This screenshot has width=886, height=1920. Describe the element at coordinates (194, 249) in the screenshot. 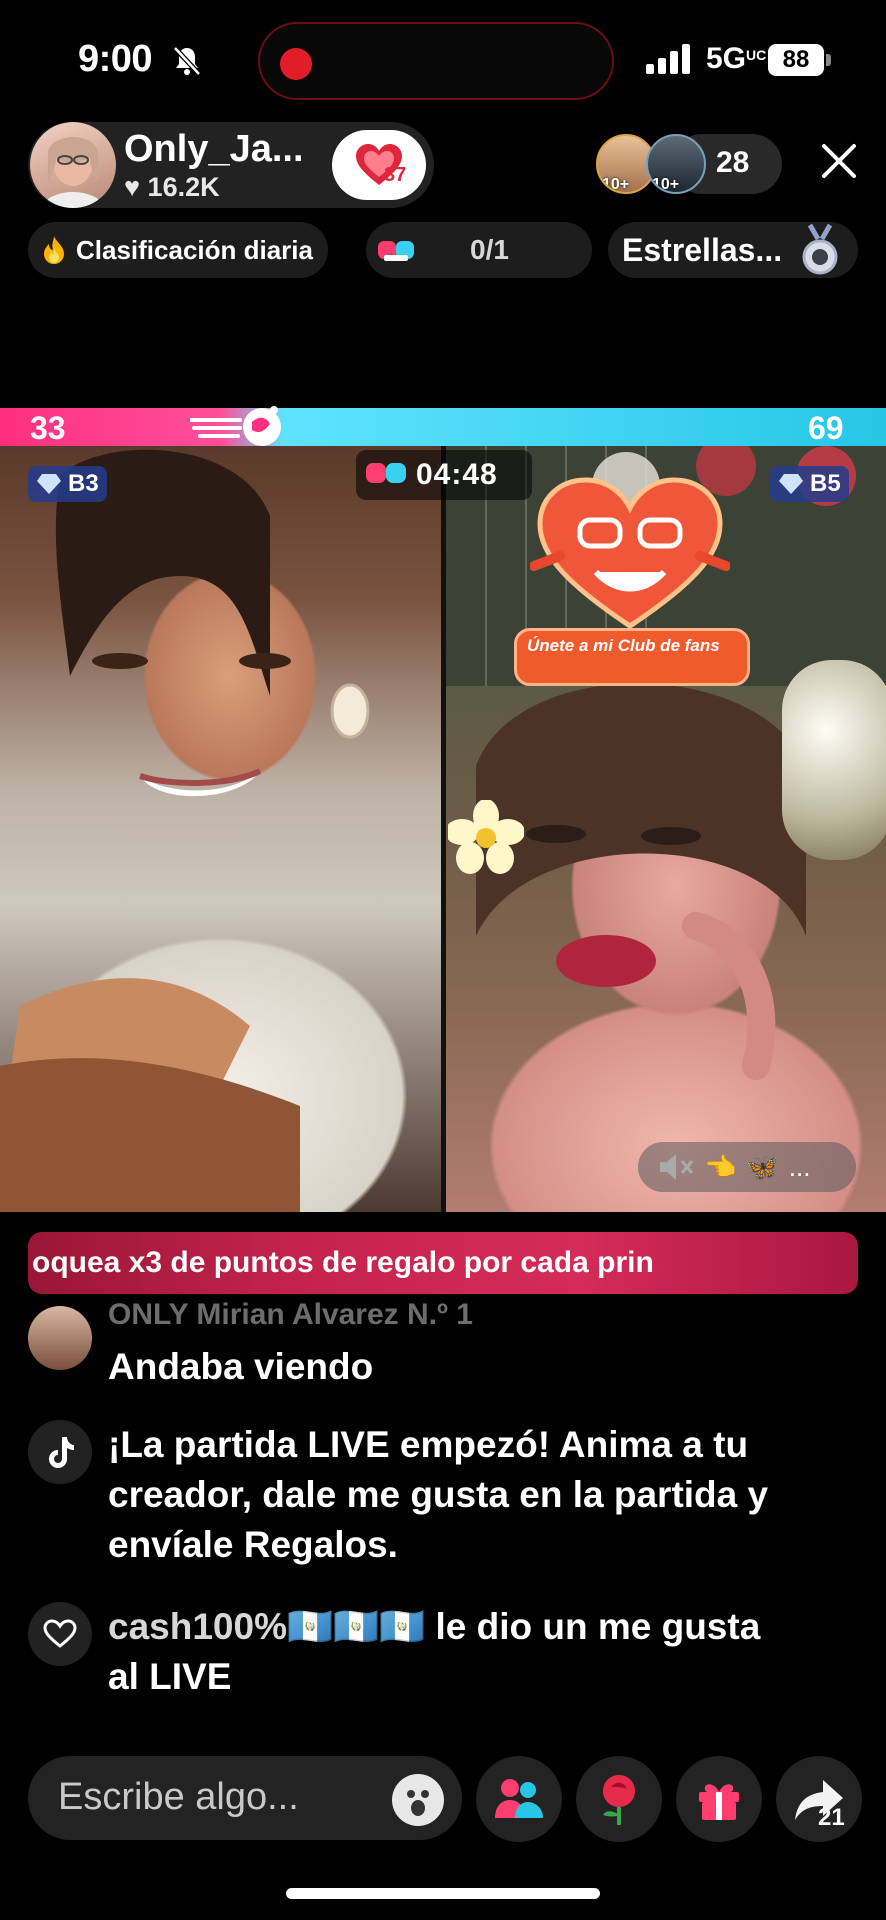

I see `daily-ranking-label: Clasificación diaria` at that location.